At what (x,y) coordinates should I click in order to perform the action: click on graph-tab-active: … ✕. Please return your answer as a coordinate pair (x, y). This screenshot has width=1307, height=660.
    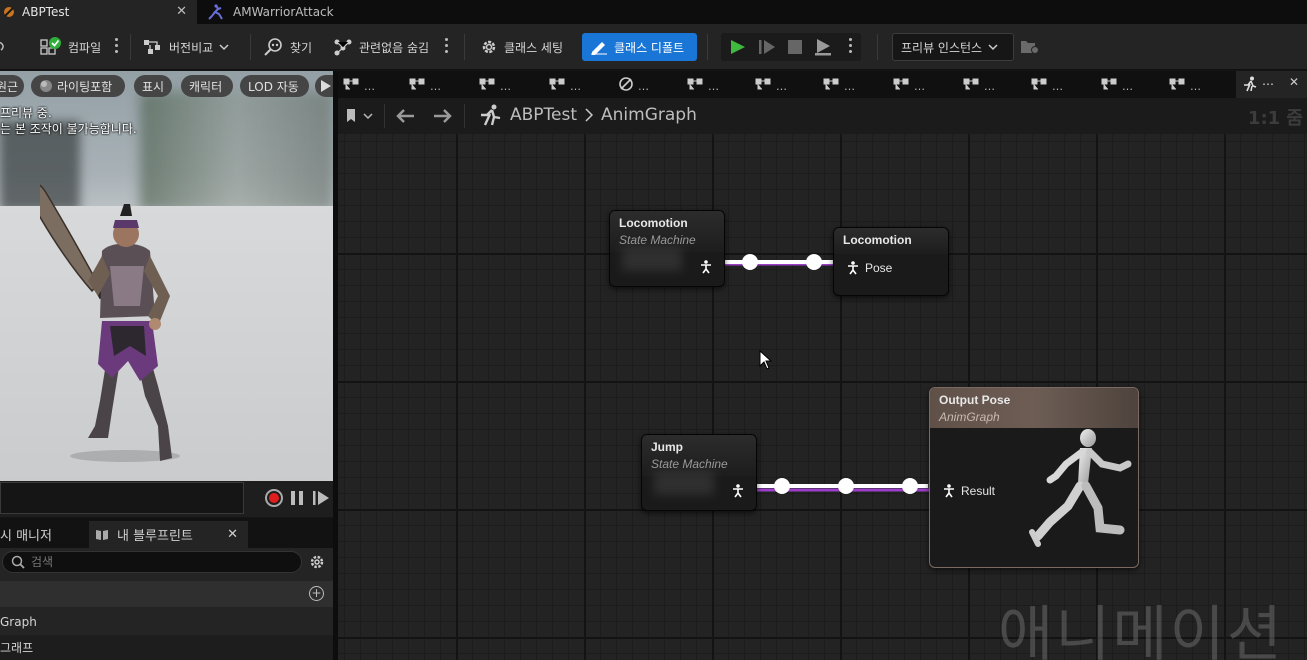
    Looking at the image, I should click on (1271, 84).